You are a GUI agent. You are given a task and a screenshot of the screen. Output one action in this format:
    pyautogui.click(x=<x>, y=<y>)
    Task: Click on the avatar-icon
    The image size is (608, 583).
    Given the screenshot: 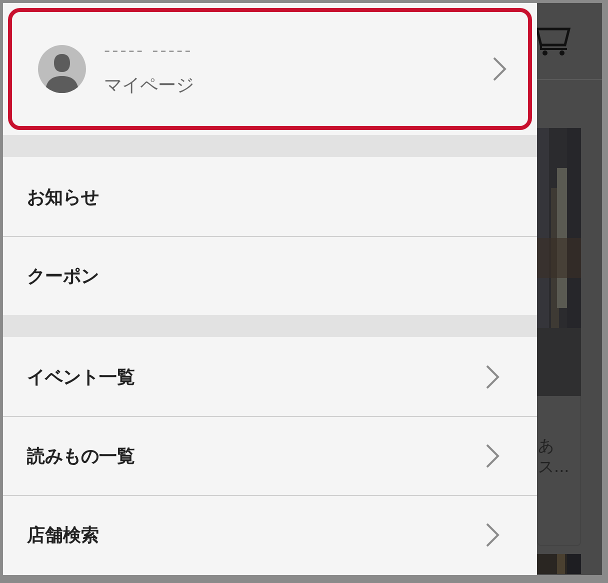 What is the action you would take?
    pyautogui.click(x=62, y=69)
    